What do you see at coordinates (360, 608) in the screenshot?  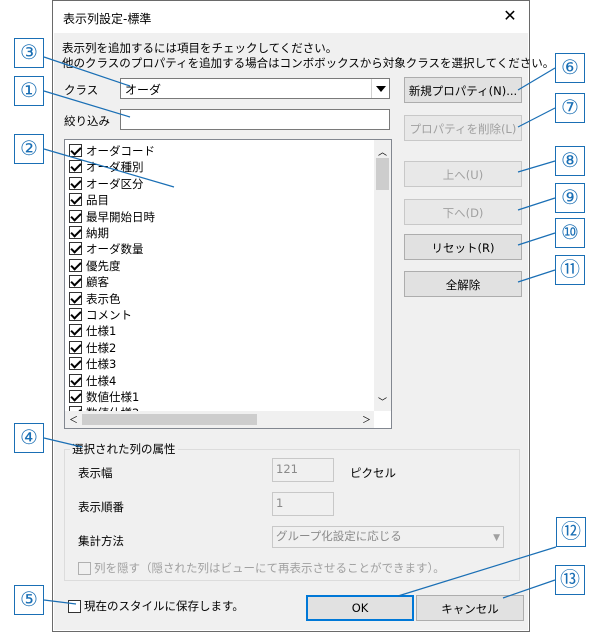 I see `ok-button: OK` at bounding box center [360, 608].